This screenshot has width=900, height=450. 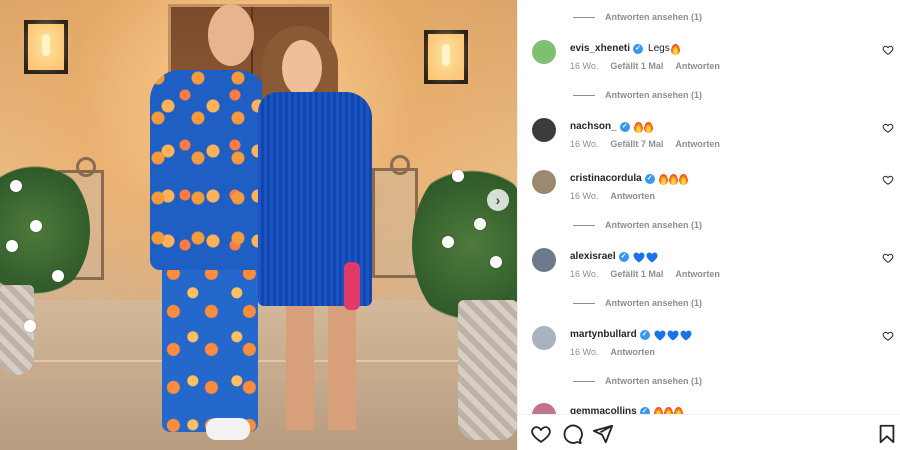 I want to click on comment-cristina: cristinacordula ✓ 16 Wo. Antworten, so click(x=709, y=190).